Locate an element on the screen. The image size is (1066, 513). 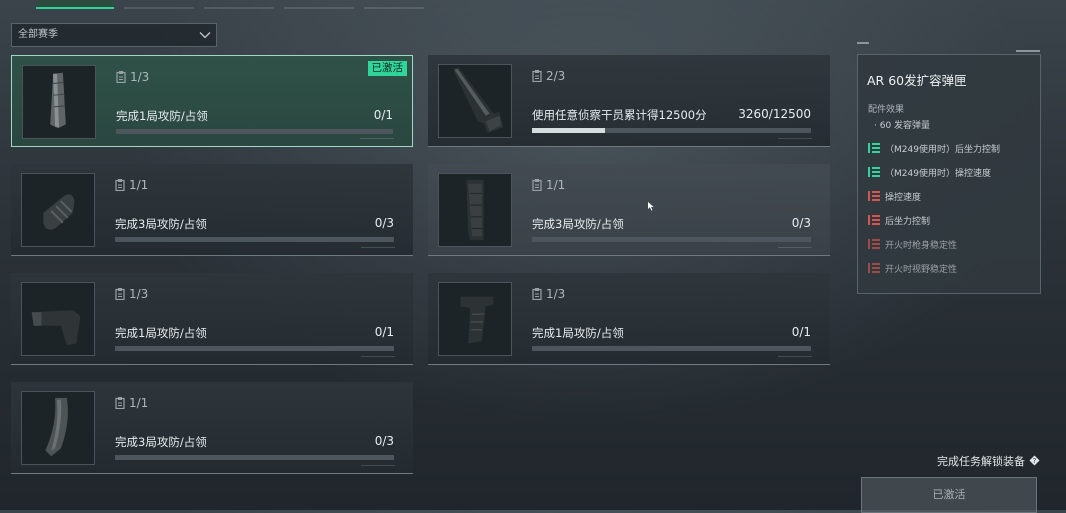
stock-icon is located at coordinates (475, 101).